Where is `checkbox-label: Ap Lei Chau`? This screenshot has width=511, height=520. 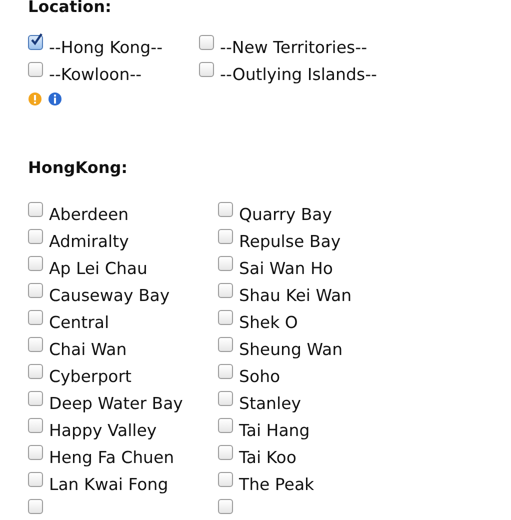 checkbox-label: Ap Lei Chau is located at coordinates (98, 269).